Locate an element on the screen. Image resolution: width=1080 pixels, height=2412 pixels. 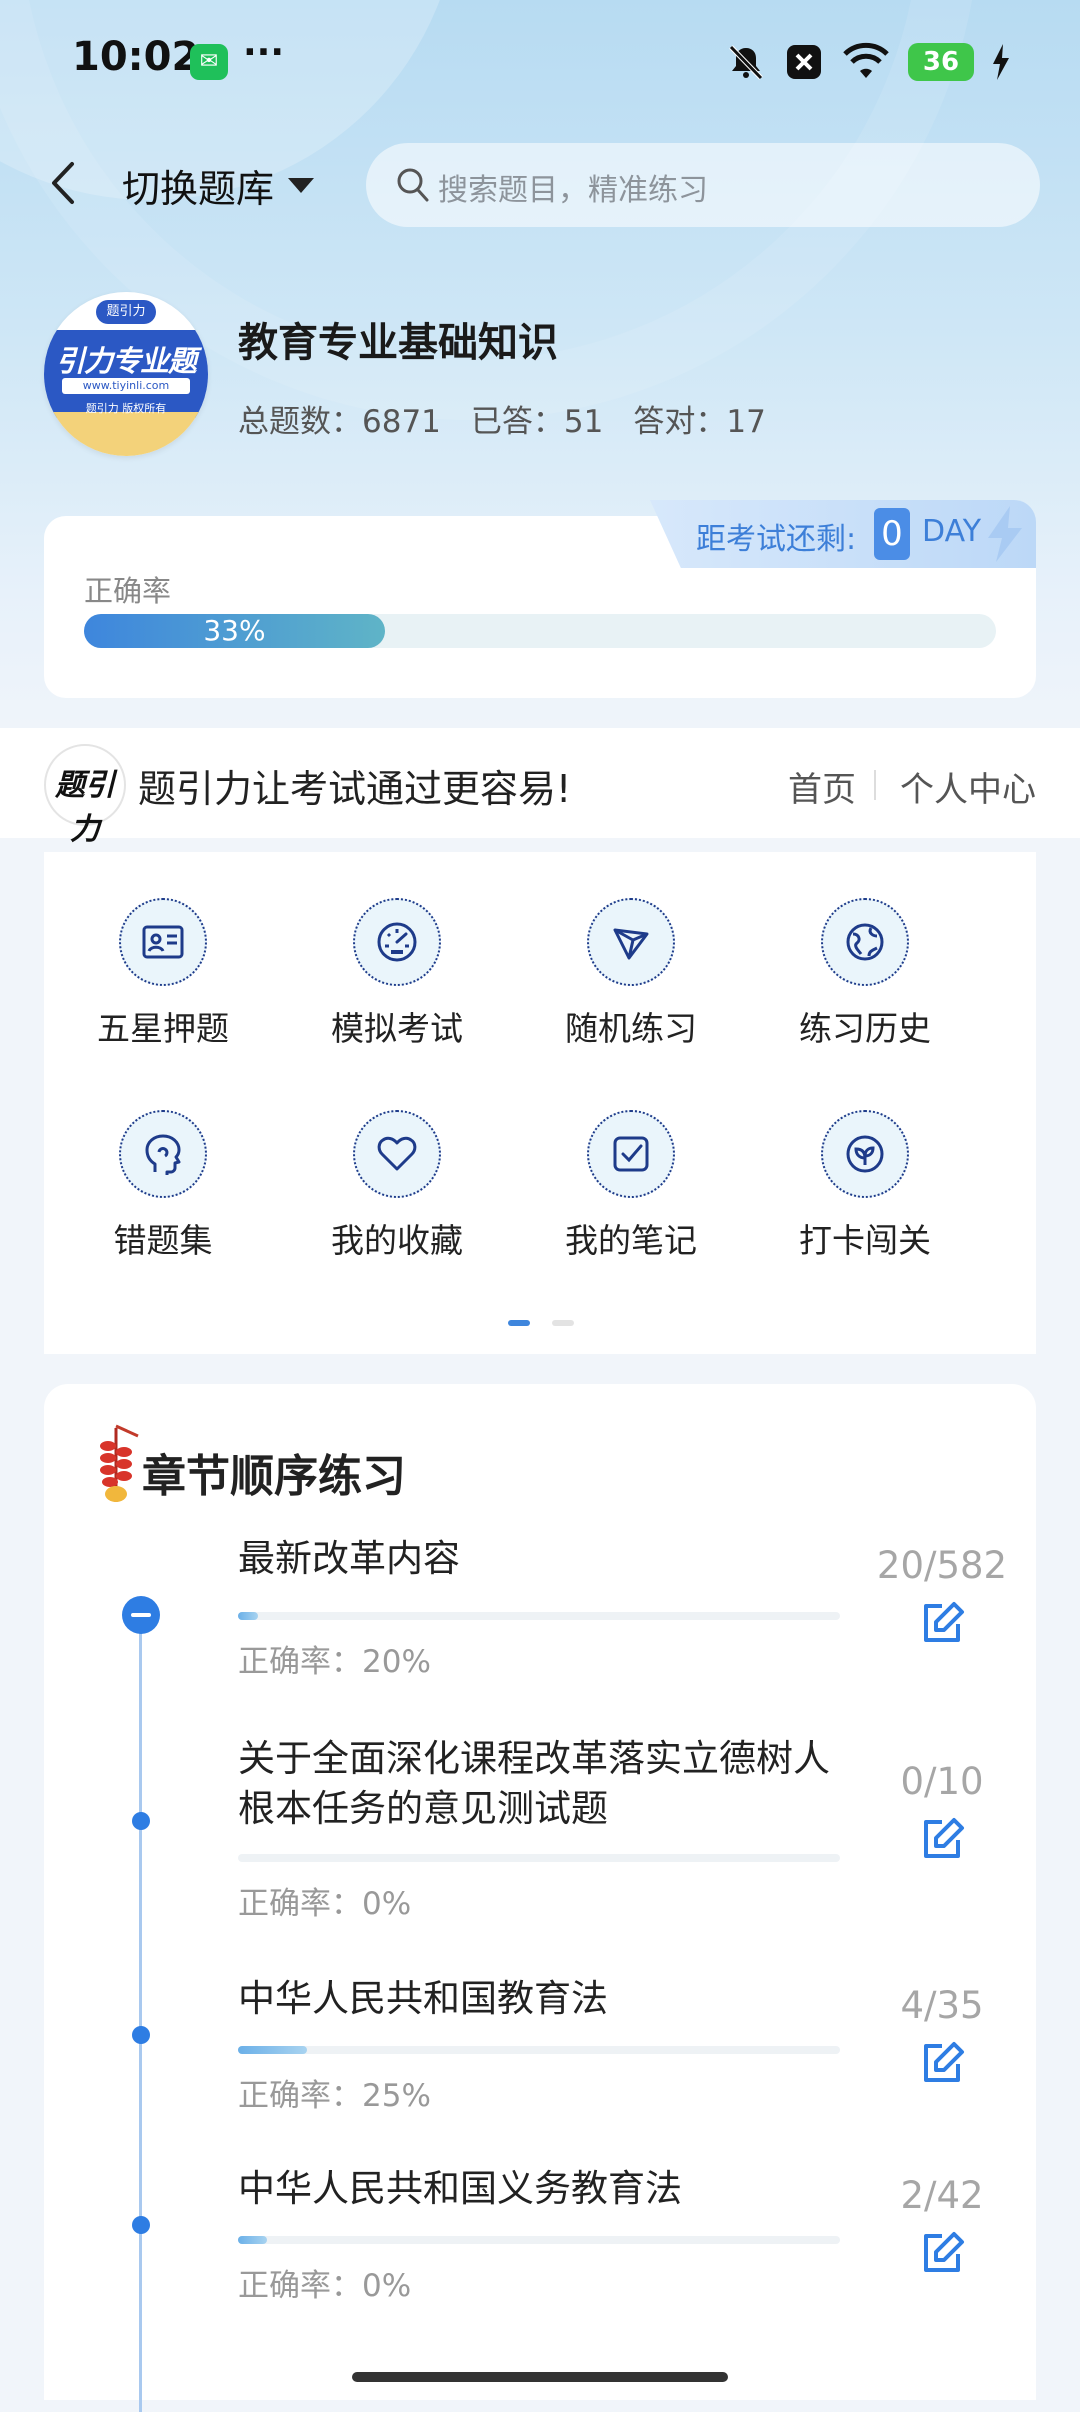
feature-item: 模拟考试 is located at coordinates (397, 950).